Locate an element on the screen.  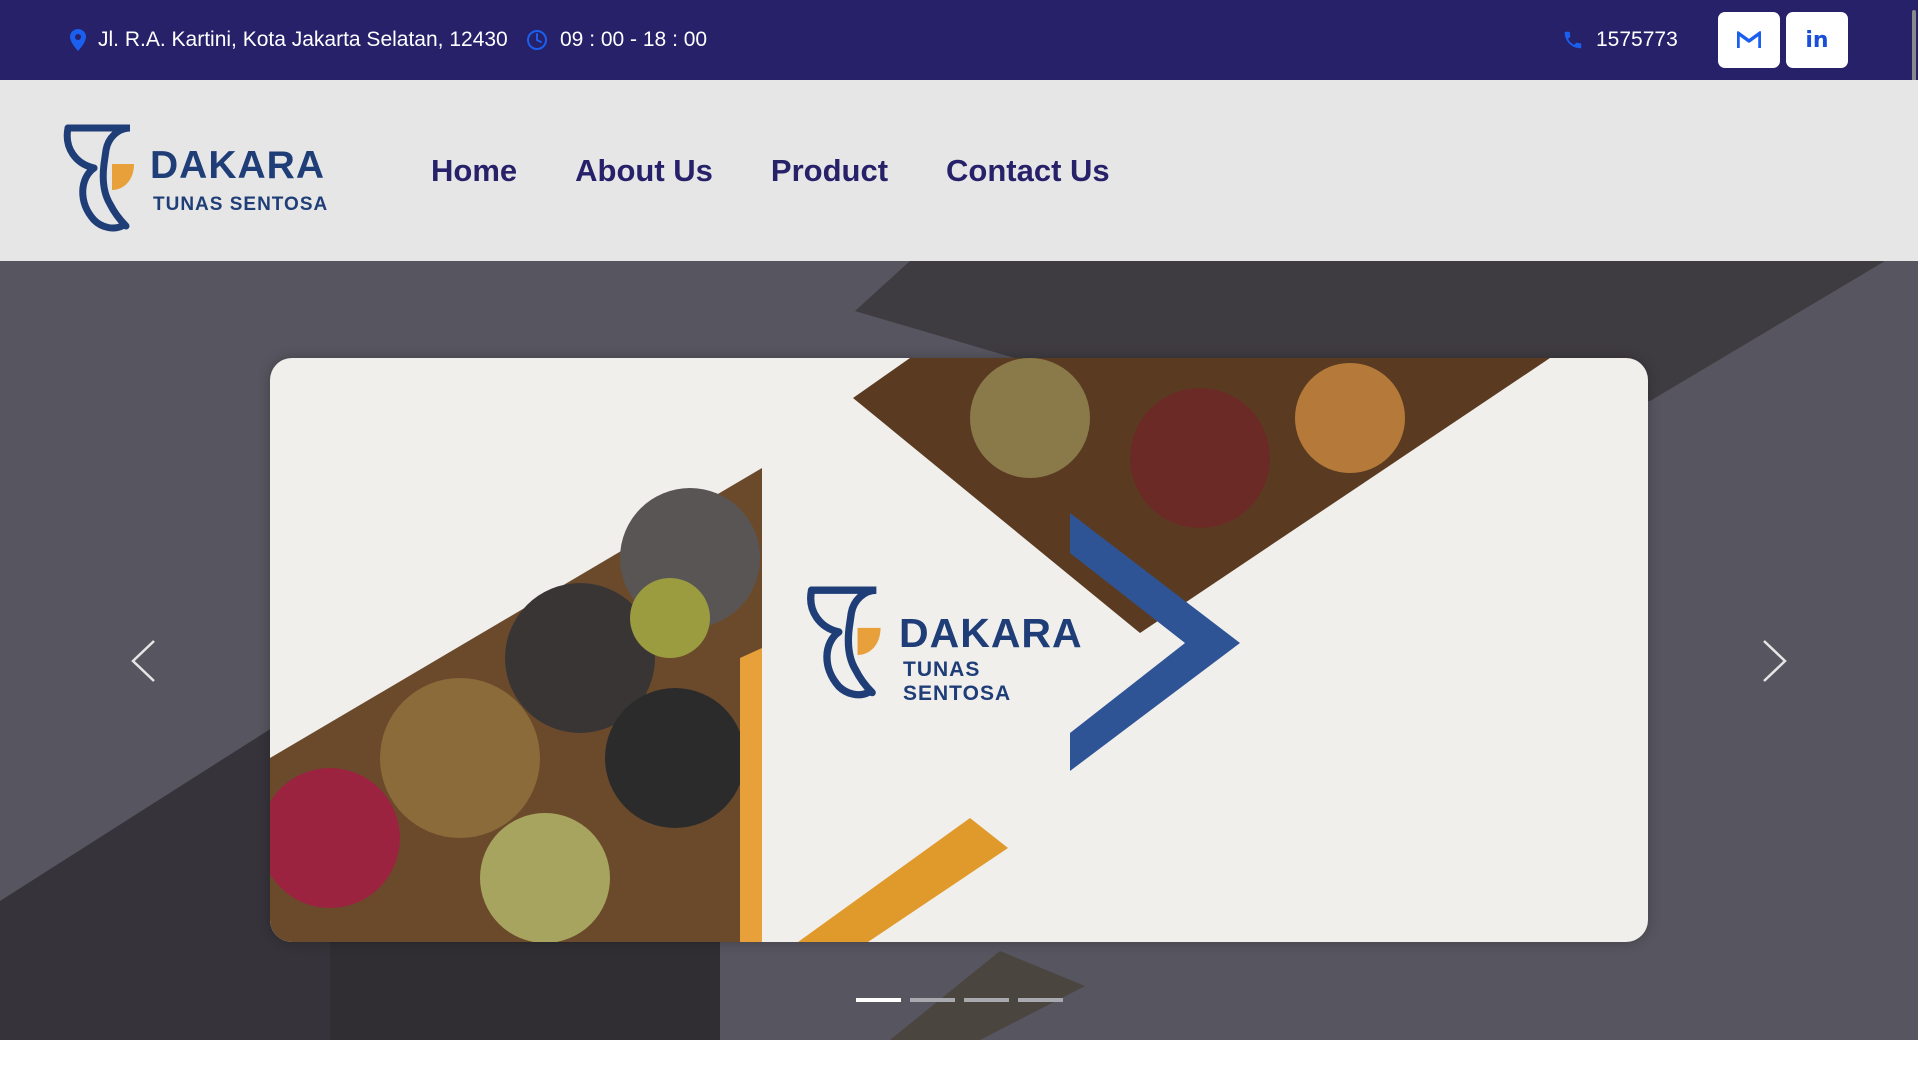
chevron-right-icon is located at coordinates (1775, 661).